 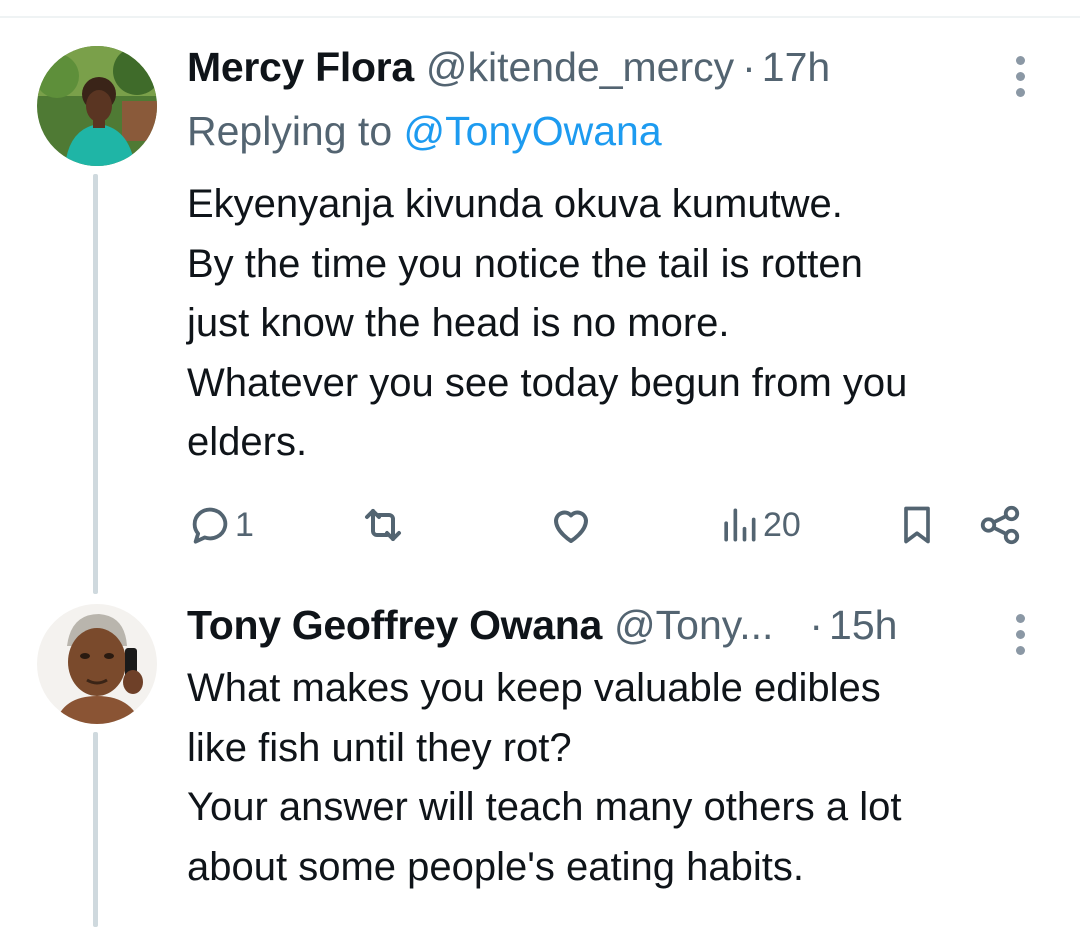 I want to click on tweet-header: Tony Geoffrey Owana @Tony... · 15h, so click(x=542, y=626).